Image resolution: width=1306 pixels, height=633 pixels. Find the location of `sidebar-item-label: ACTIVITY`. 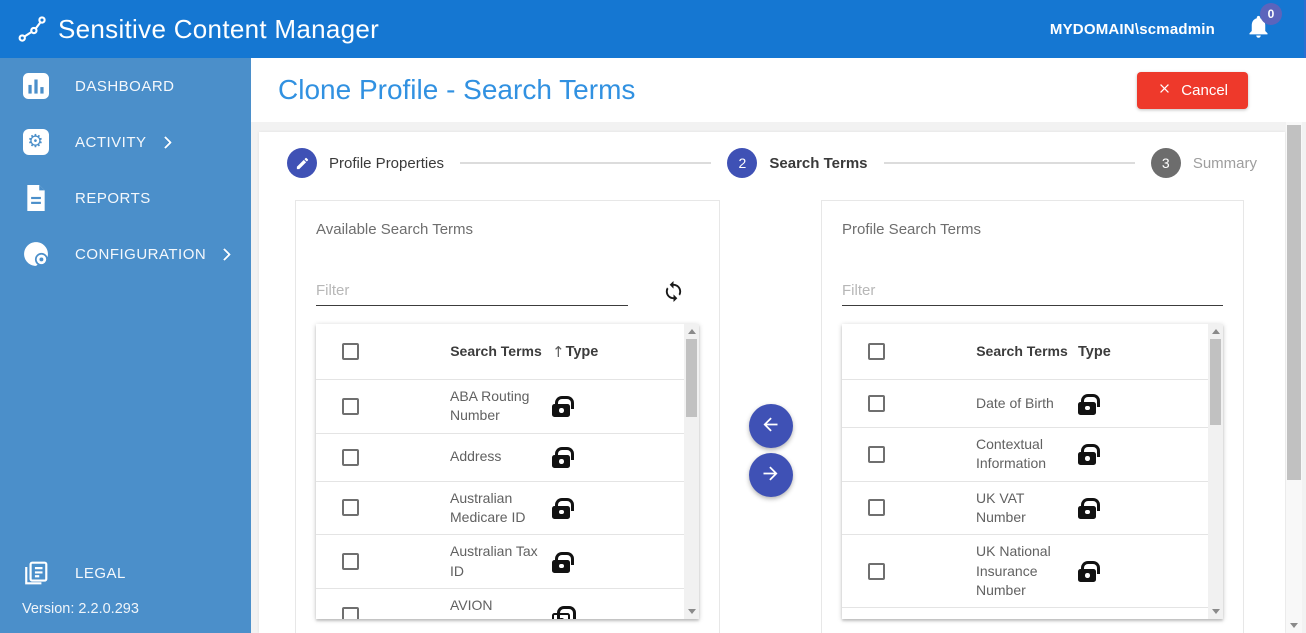

sidebar-item-label: ACTIVITY is located at coordinates (111, 142).